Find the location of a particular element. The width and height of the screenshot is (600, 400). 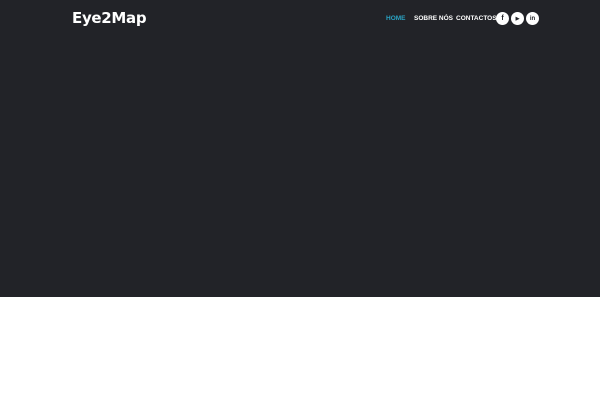

facebook-icon: f is located at coordinates (502, 18).